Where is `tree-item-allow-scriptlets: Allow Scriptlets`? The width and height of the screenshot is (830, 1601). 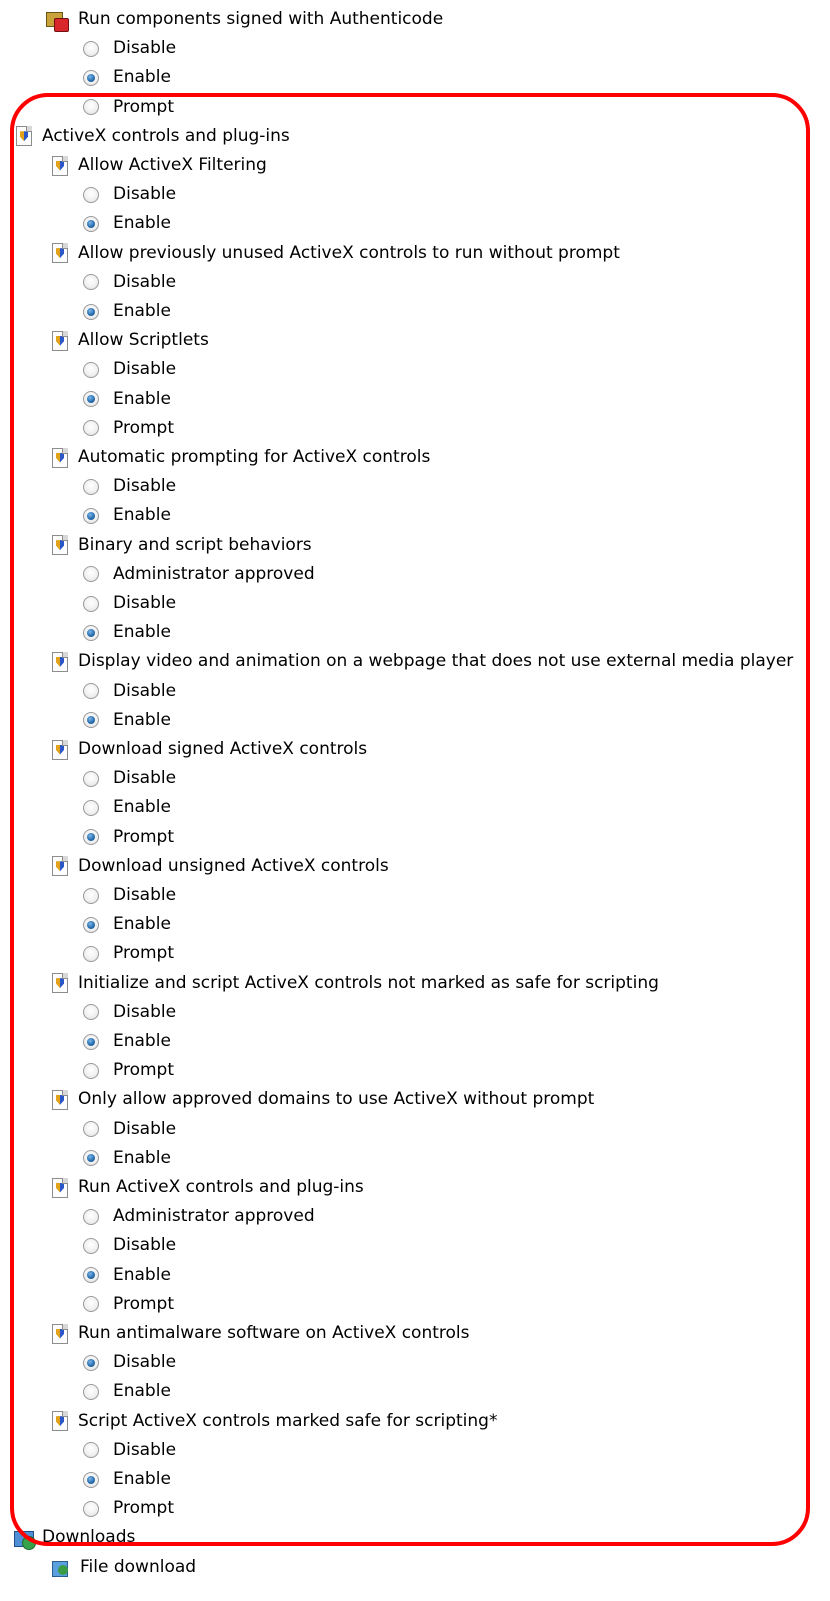
tree-item-allow-scriptlets: Allow Scriptlets is located at coordinates (130, 340).